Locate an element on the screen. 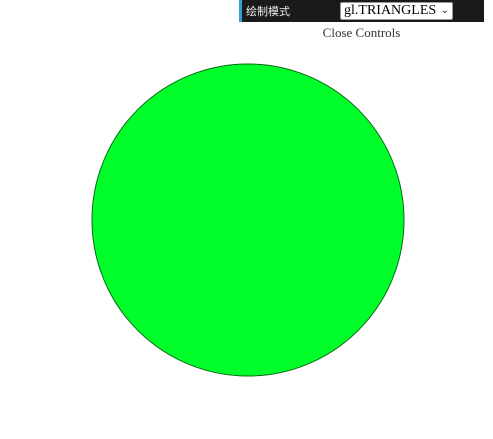  controls-panel: 绘制模式 gl.TRIANGLES ⌄ Close Controls is located at coordinates (361, 21).